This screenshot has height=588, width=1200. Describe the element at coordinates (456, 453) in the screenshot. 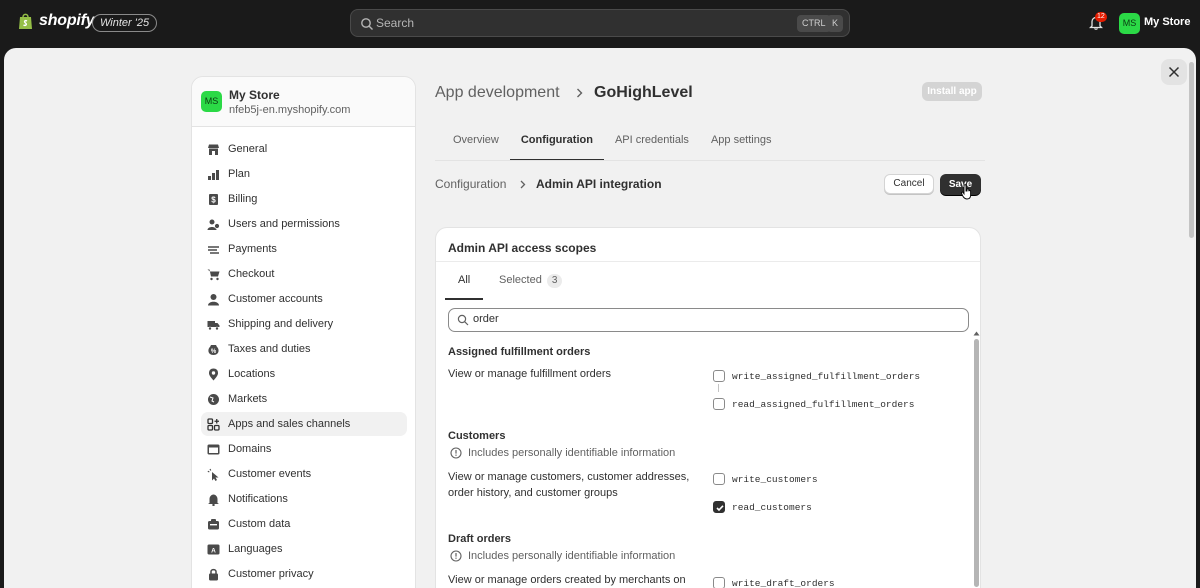

I see `info-icon` at that location.